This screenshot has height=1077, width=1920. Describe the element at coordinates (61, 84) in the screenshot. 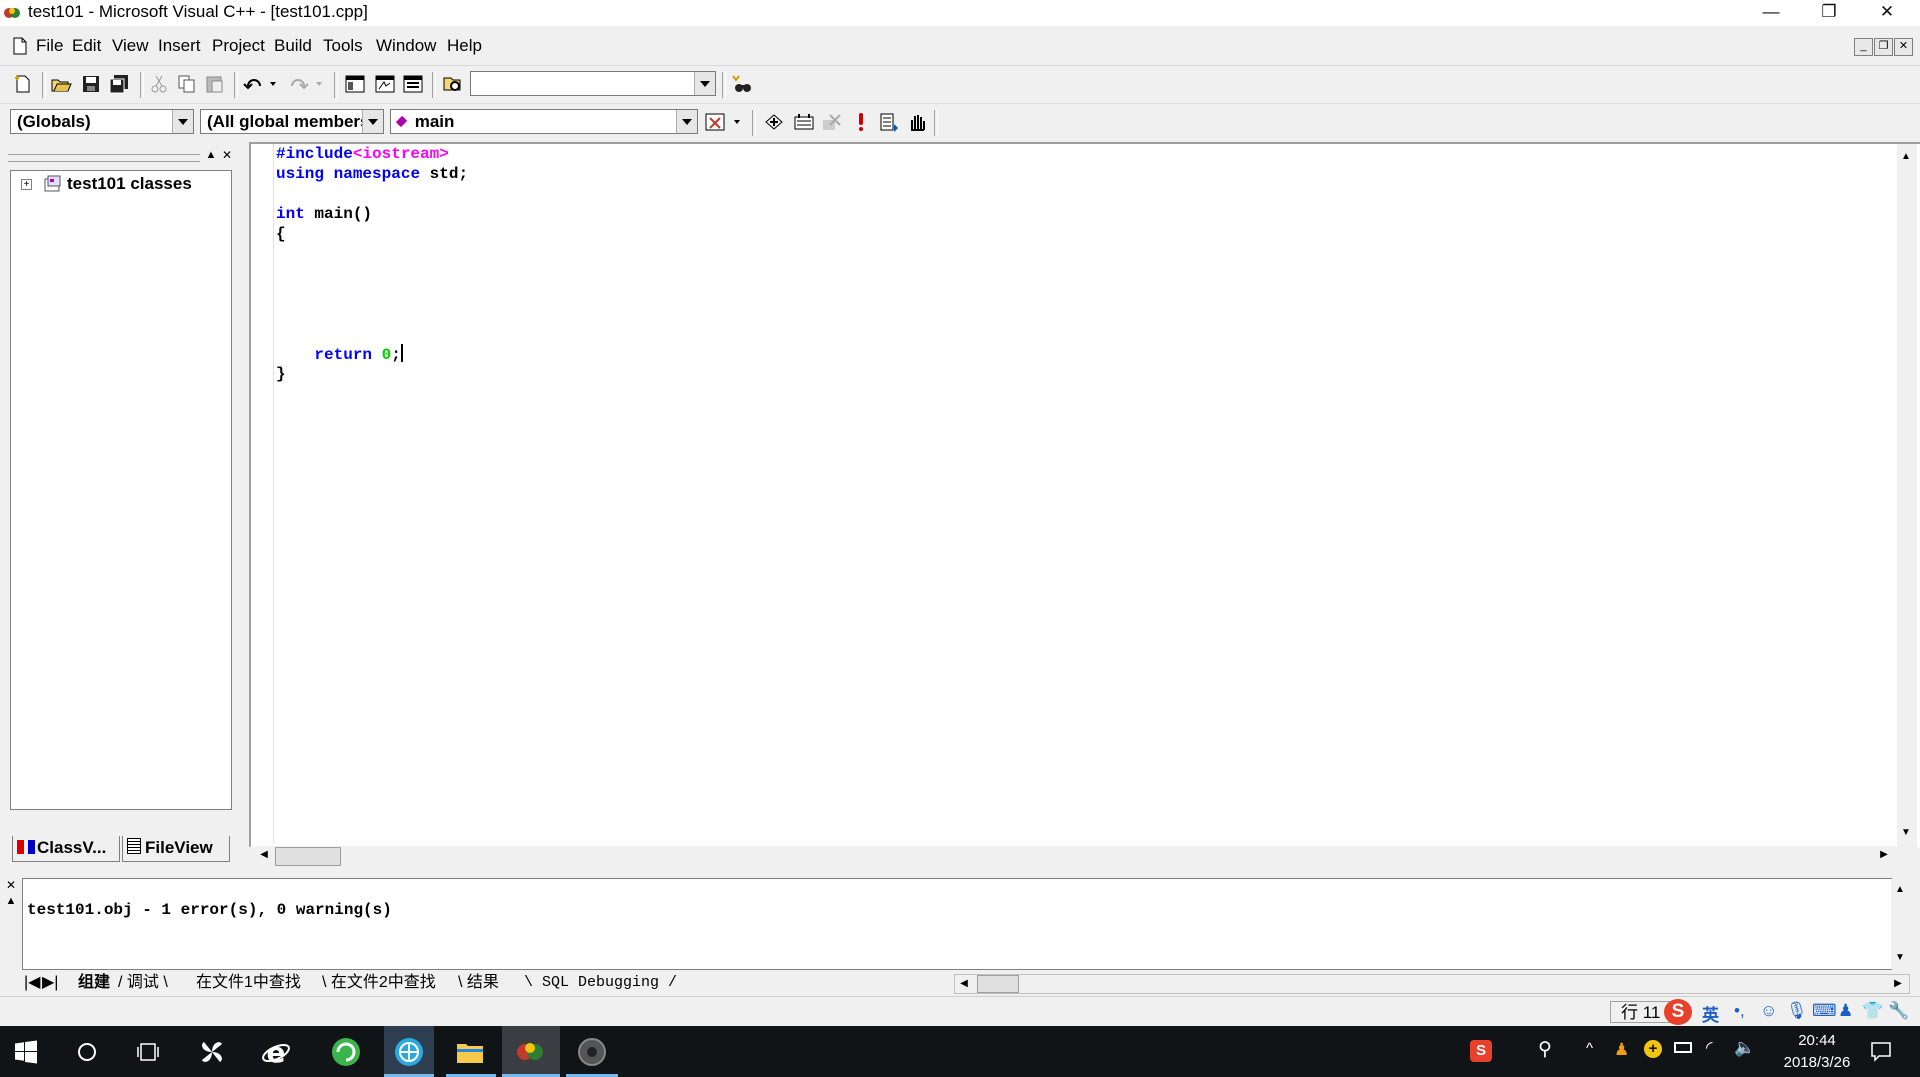

I see `open-folder-icon` at that location.